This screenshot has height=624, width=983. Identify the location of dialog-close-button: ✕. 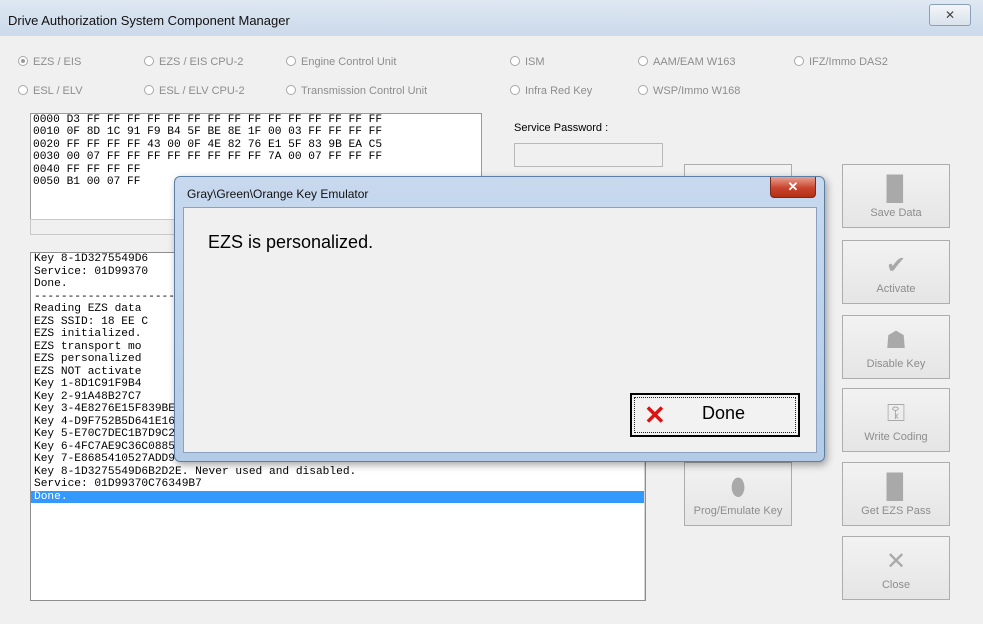
(793, 187).